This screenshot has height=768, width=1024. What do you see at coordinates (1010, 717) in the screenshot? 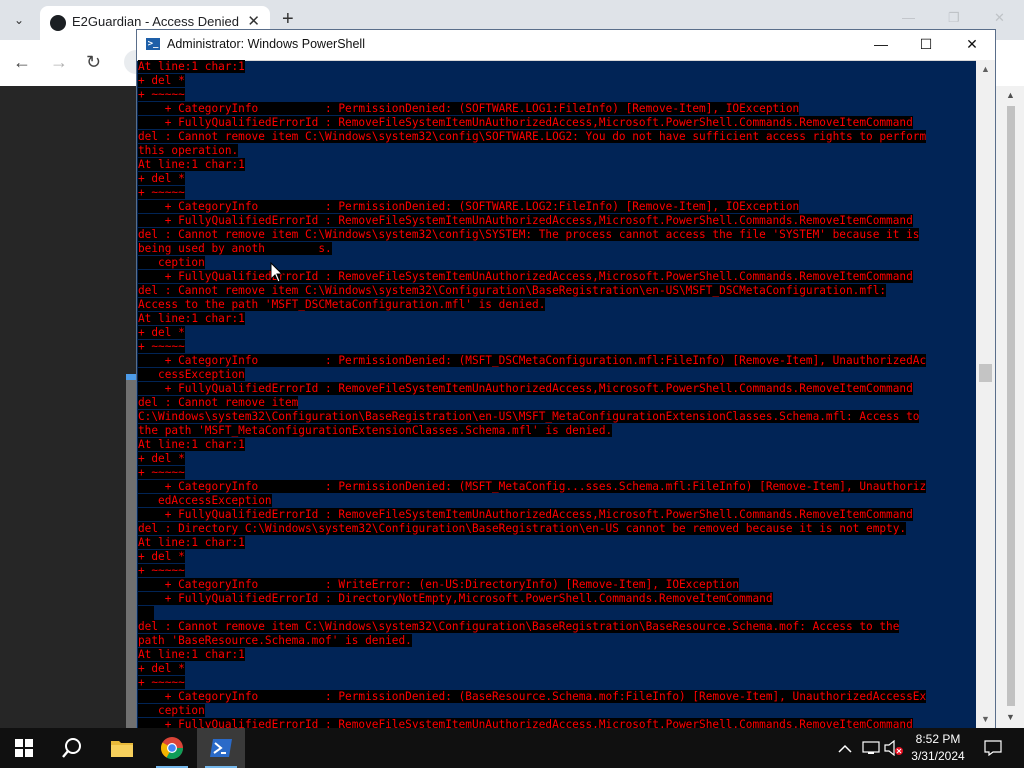
I see `scroll-down-arrow-icon: ▼` at bounding box center [1010, 717].